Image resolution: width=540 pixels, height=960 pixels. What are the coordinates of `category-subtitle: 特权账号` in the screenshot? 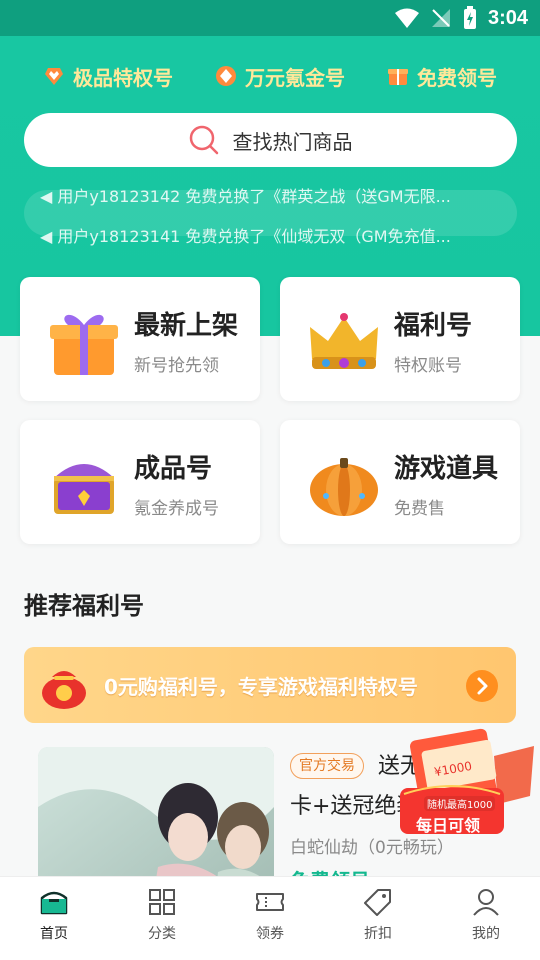 It's located at (428, 366).